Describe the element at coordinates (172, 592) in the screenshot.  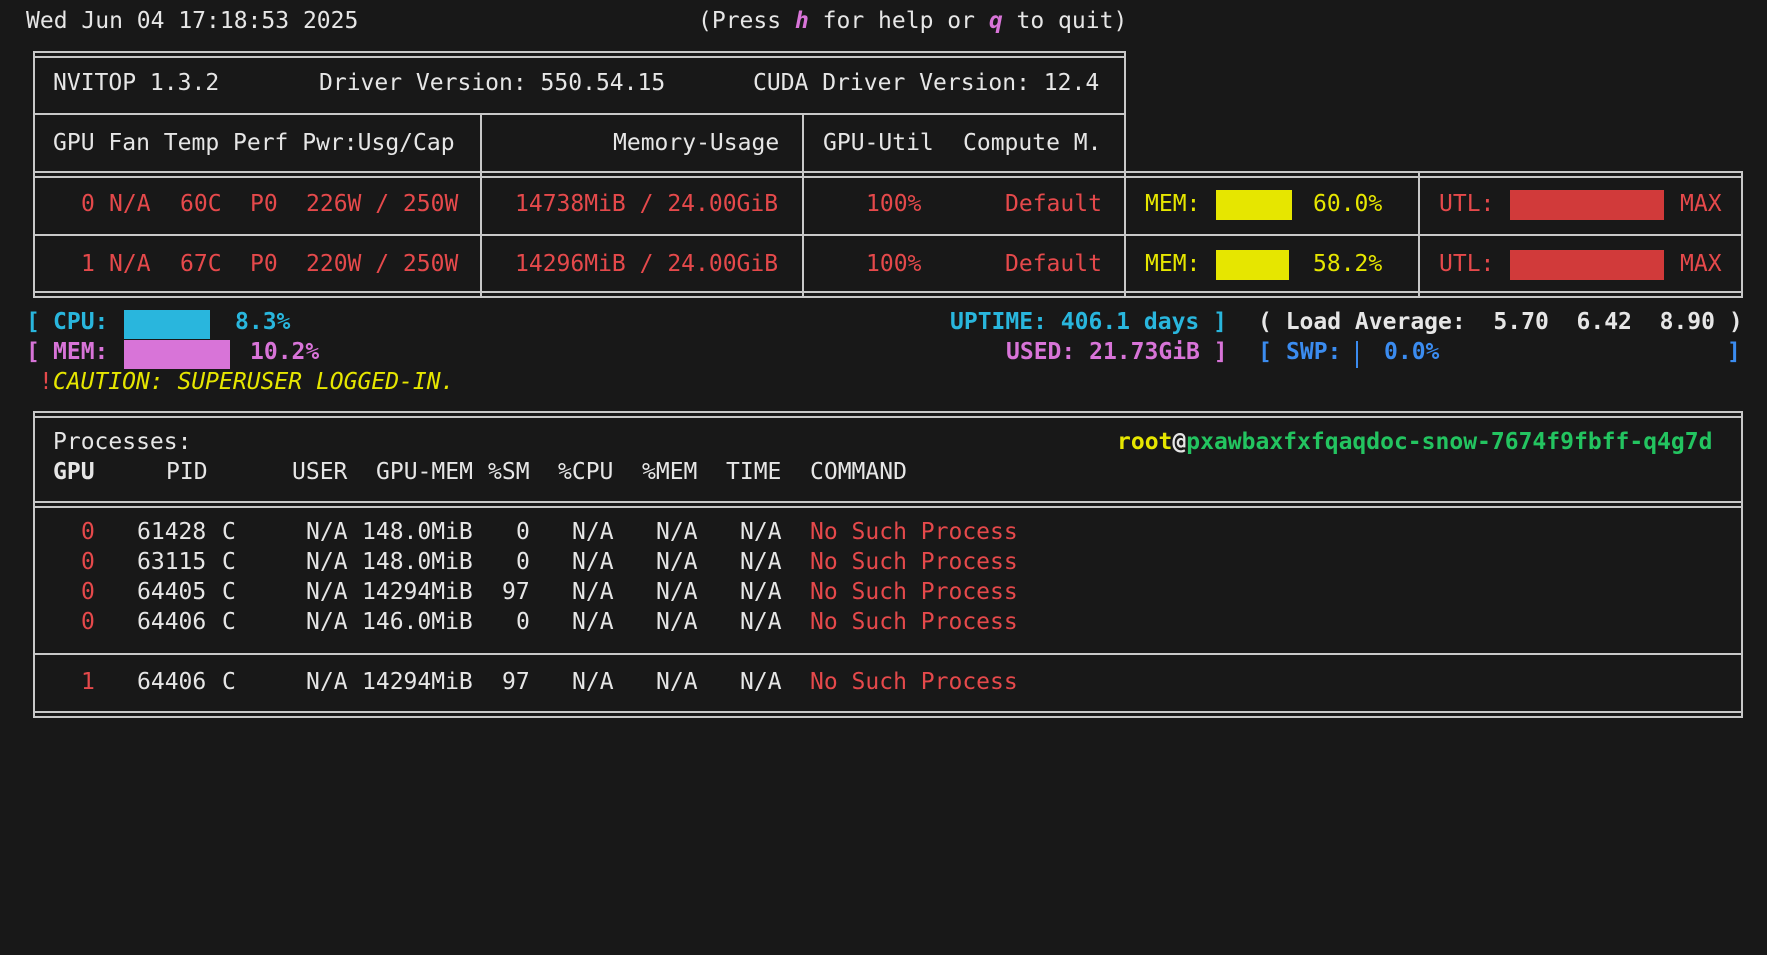
I see `proc-pid: 64405` at that location.